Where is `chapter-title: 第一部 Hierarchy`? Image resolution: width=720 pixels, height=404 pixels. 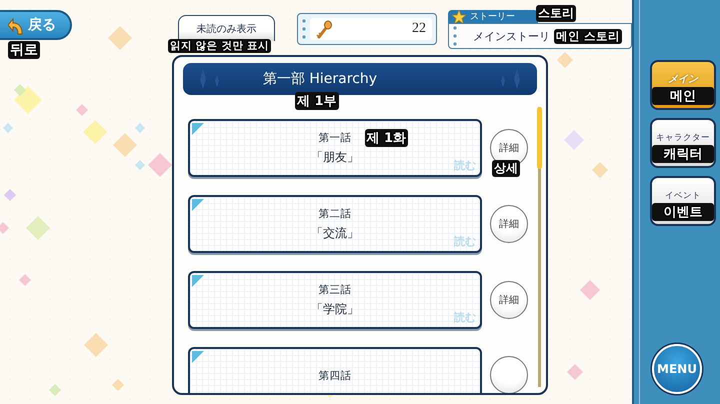
chapter-title: 第一部 Hierarchy is located at coordinates (320, 79).